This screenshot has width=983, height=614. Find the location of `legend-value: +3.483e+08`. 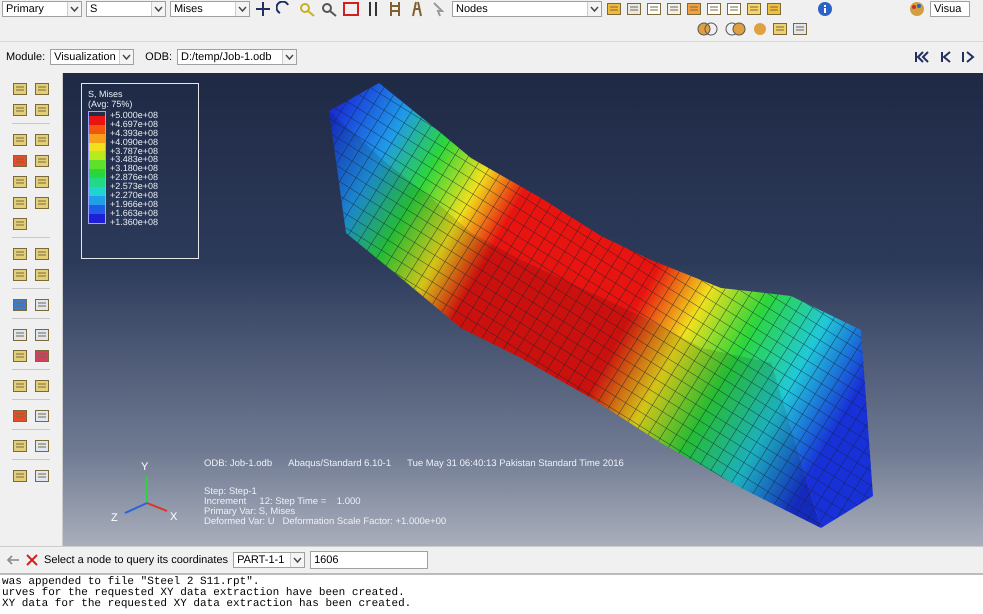

legend-value: +3.483e+08 is located at coordinates (134, 159).